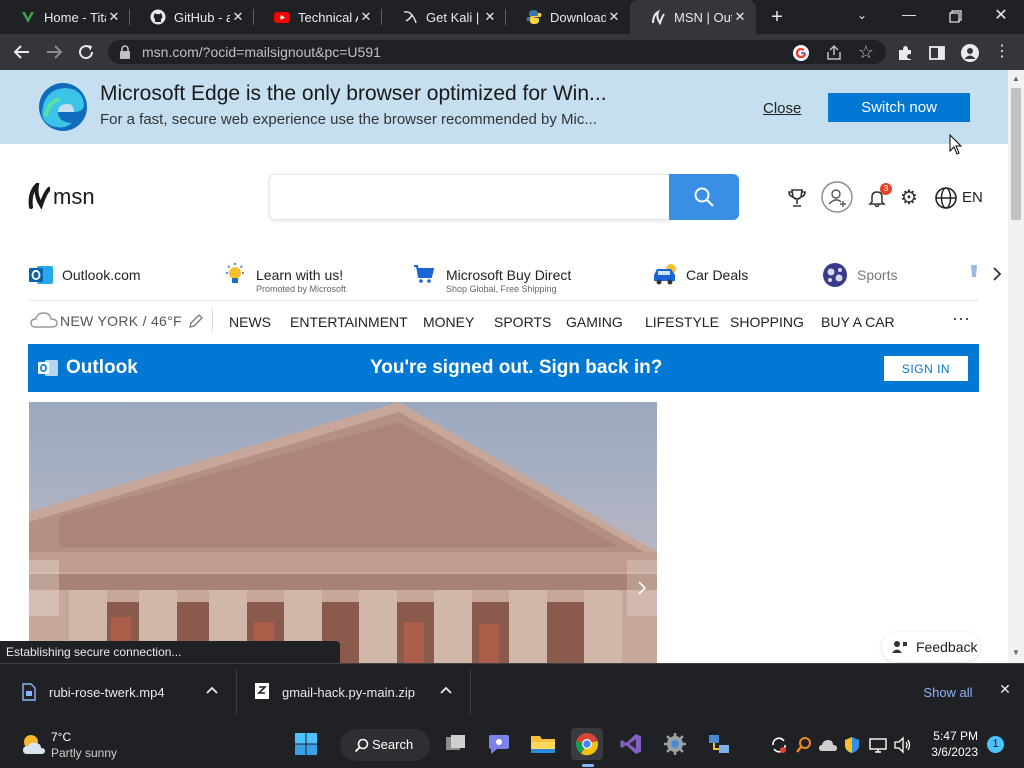 Image resolution: width=1024 pixels, height=768 pixels. What do you see at coordinates (594, 322) in the screenshot?
I see `nav-gaming: GAMING` at bounding box center [594, 322].